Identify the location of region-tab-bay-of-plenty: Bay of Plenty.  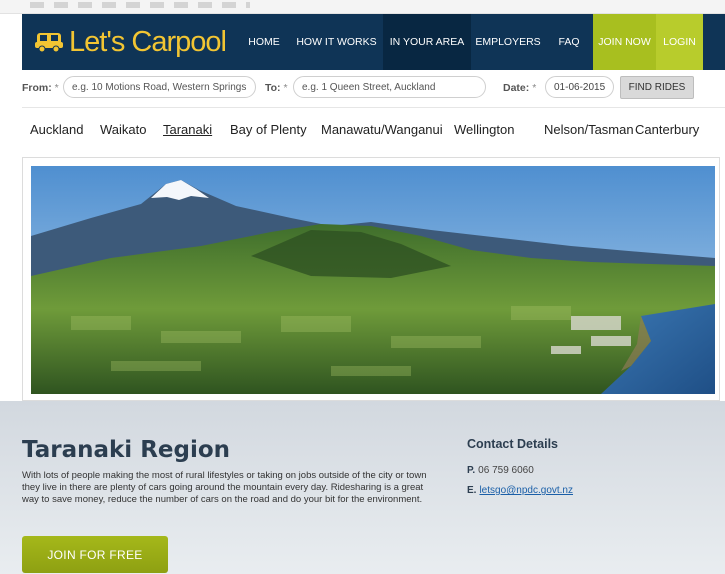
(268, 129).